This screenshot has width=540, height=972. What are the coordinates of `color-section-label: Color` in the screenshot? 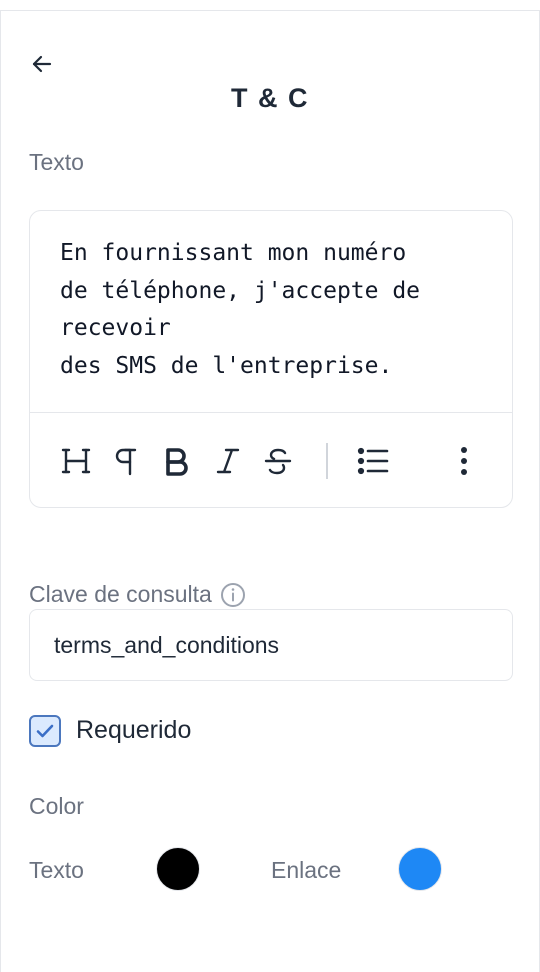 It's located at (56, 806).